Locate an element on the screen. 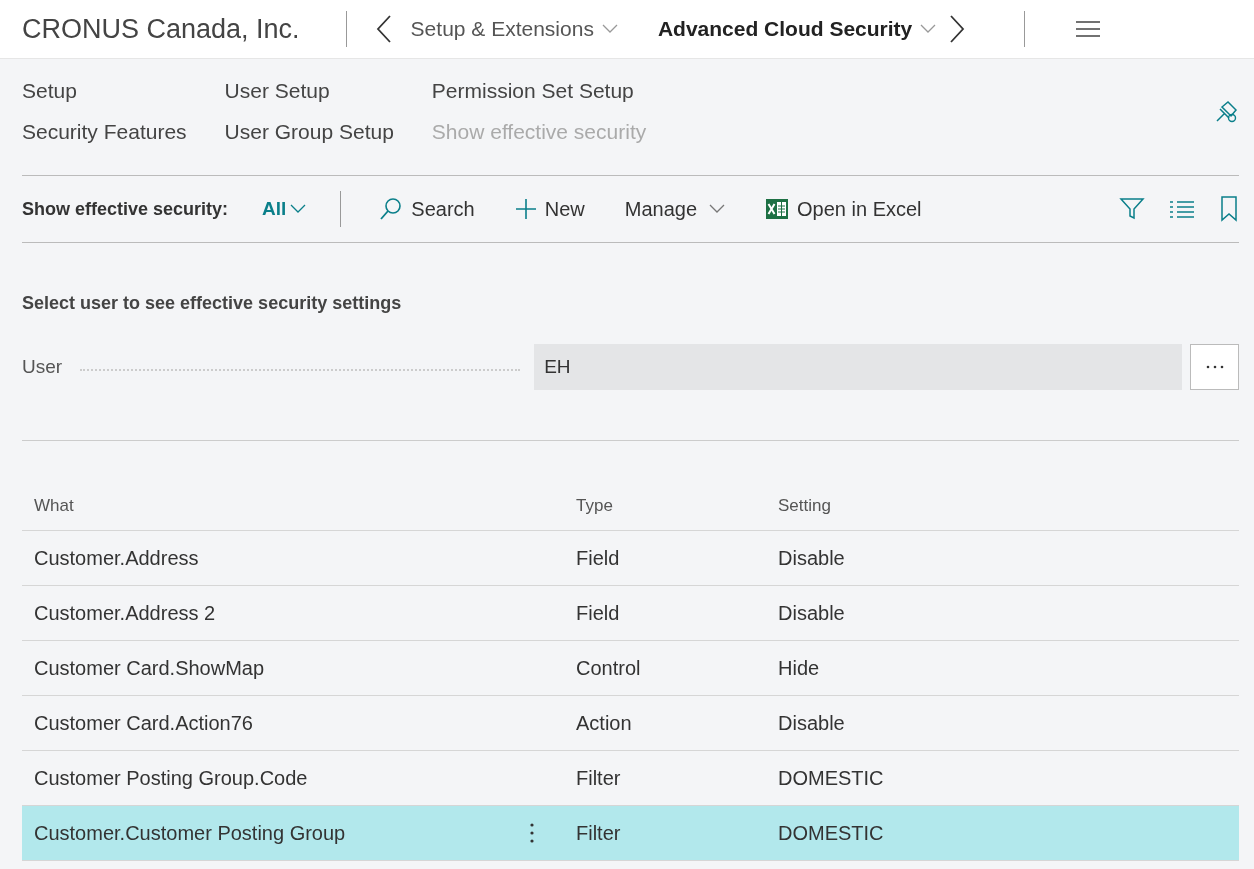  column-header: What is located at coordinates (54, 505).